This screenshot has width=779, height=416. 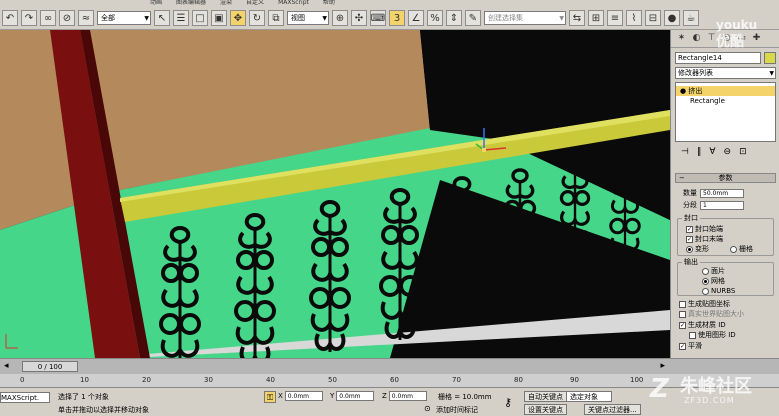 I want to click on spinner-snap-icon: ⇕, so click(x=454, y=18).